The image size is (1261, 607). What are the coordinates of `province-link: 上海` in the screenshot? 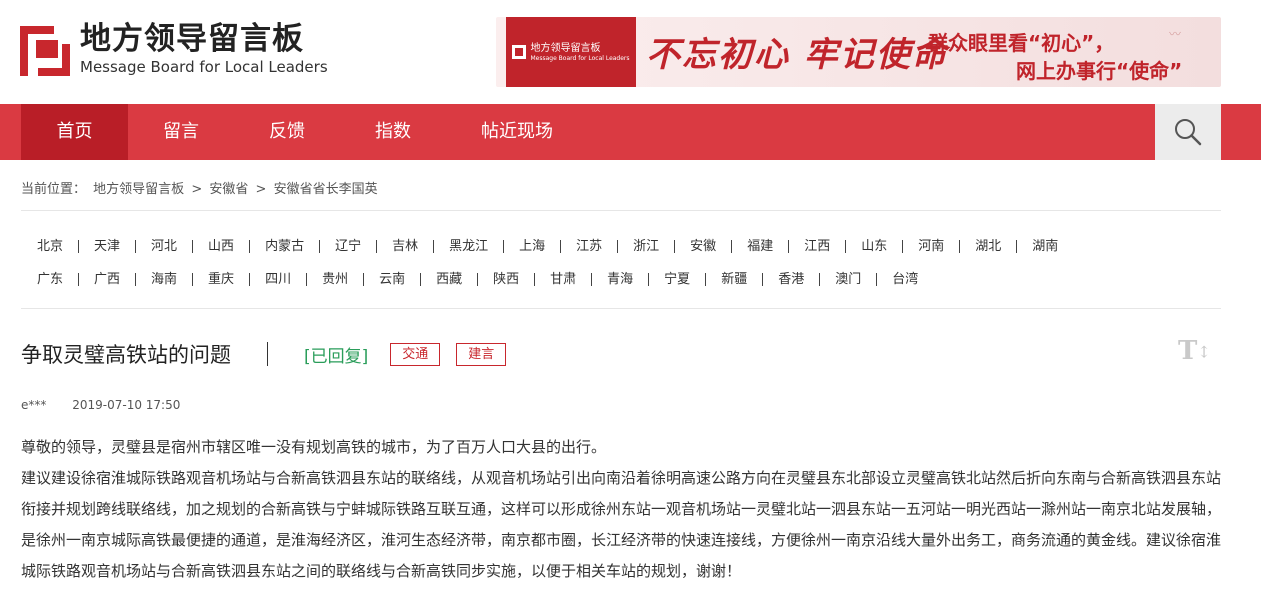 It's located at (533, 246).